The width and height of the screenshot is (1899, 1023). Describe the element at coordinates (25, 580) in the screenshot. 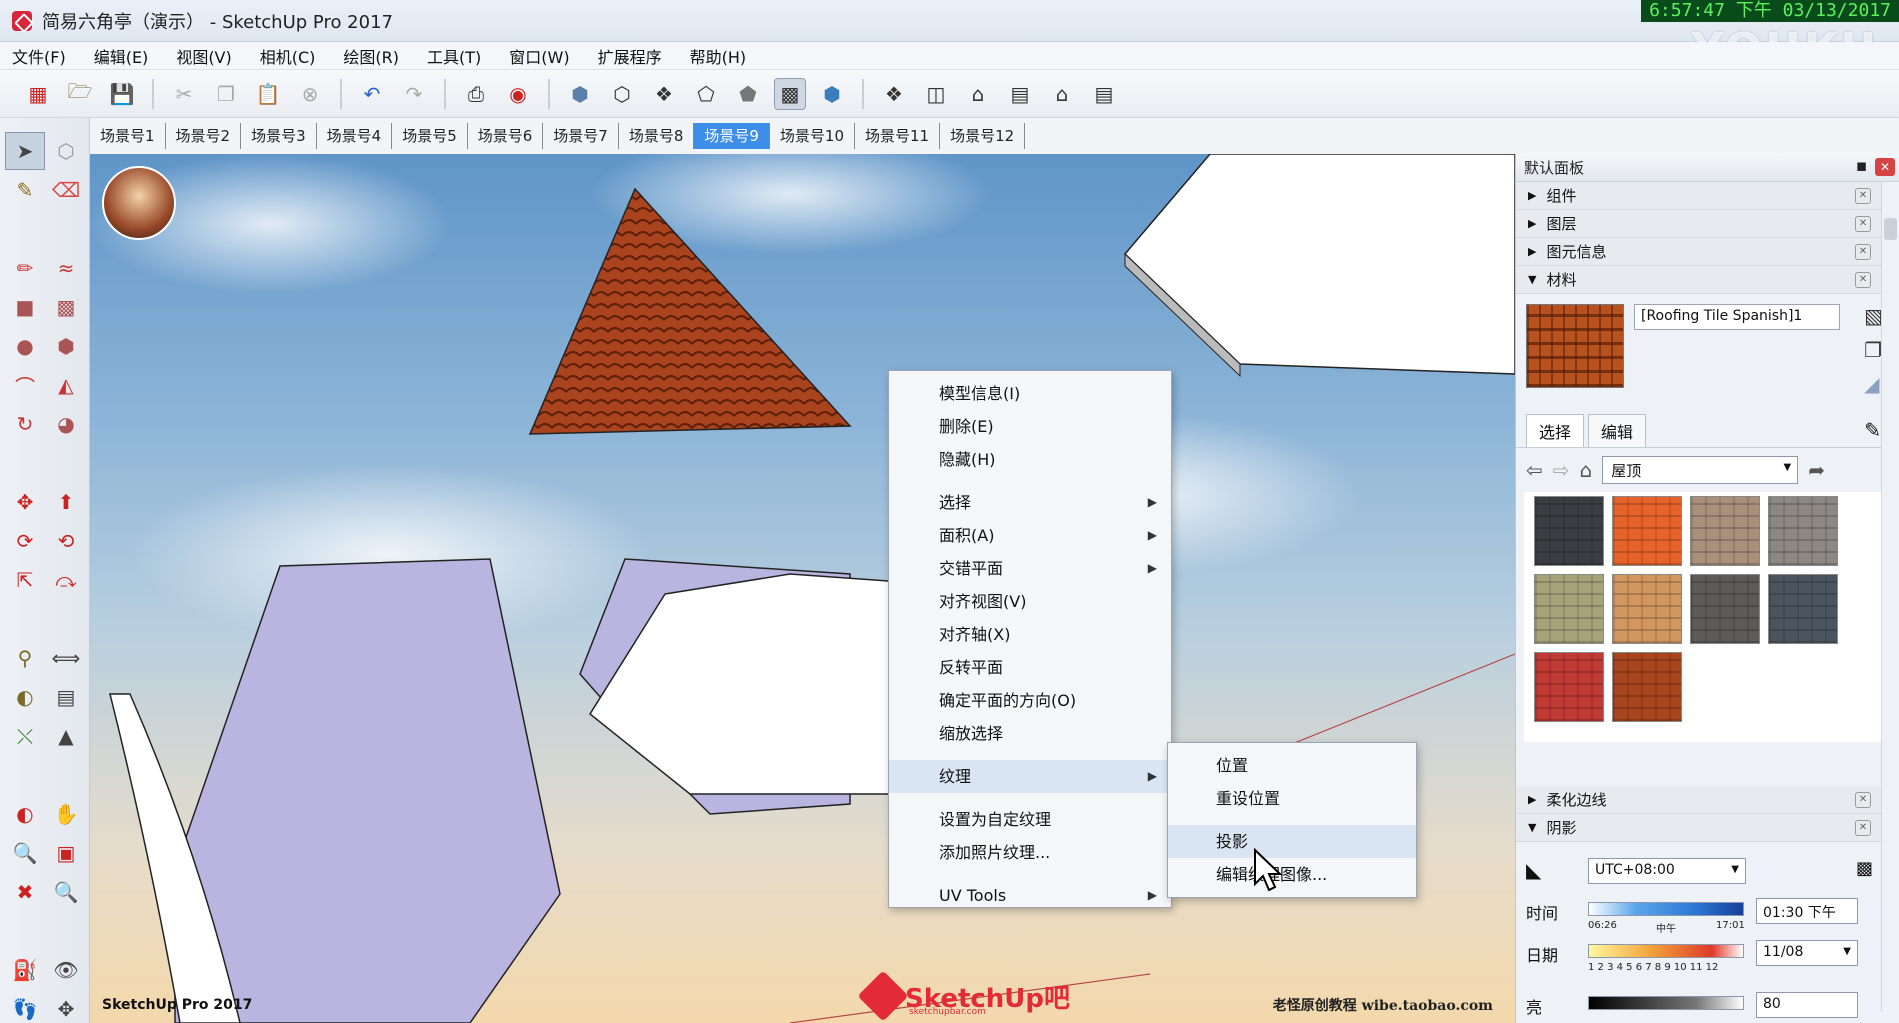

I see `scale-icon: ⇱` at that location.